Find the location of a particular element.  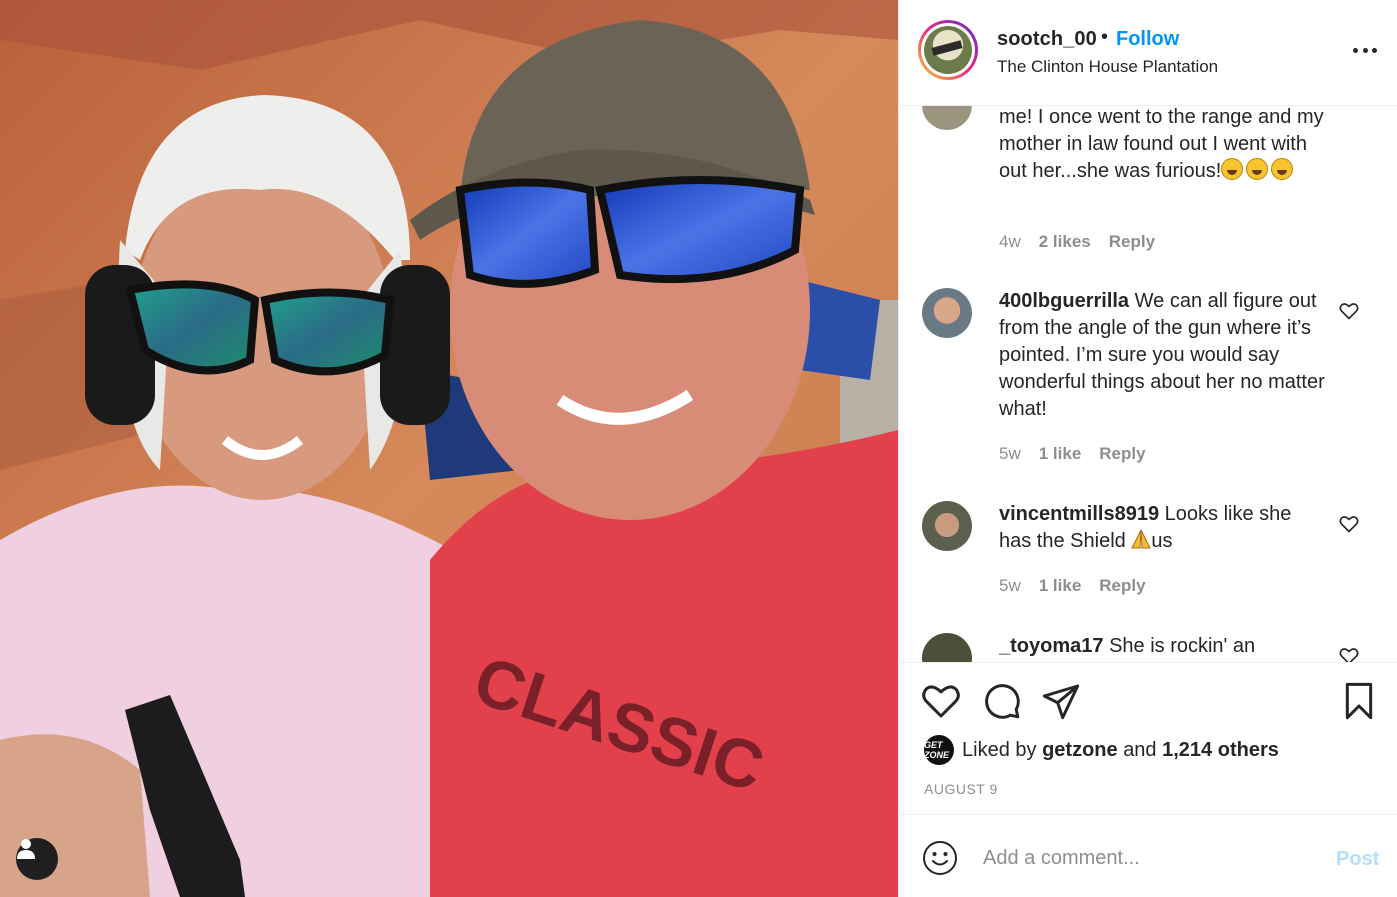

likes-prefix: Liked by is located at coordinates (999, 749).